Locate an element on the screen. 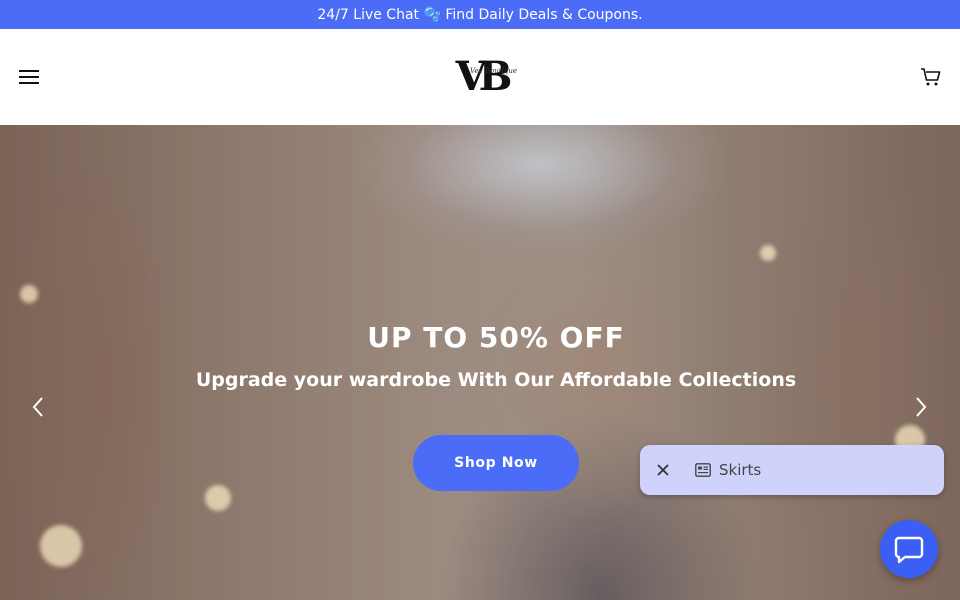  close-icon is located at coordinates (663, 470).